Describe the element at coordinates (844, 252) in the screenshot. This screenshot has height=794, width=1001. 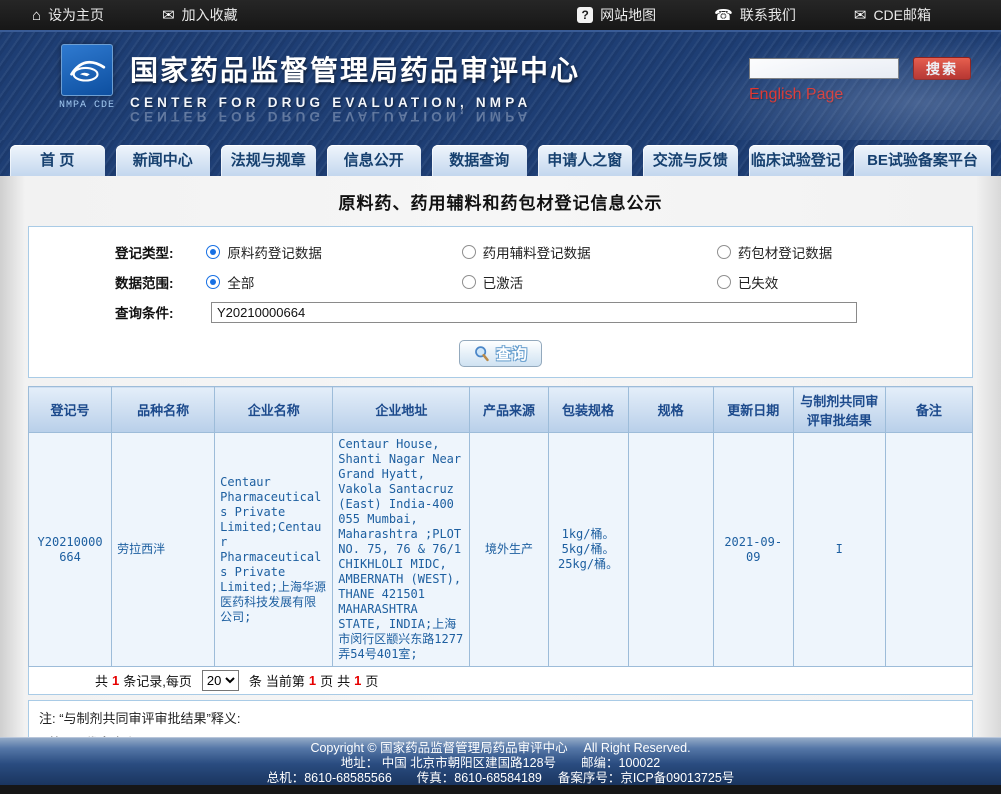
I see `radio-packaging-material: 药包材登记数据` at that location.